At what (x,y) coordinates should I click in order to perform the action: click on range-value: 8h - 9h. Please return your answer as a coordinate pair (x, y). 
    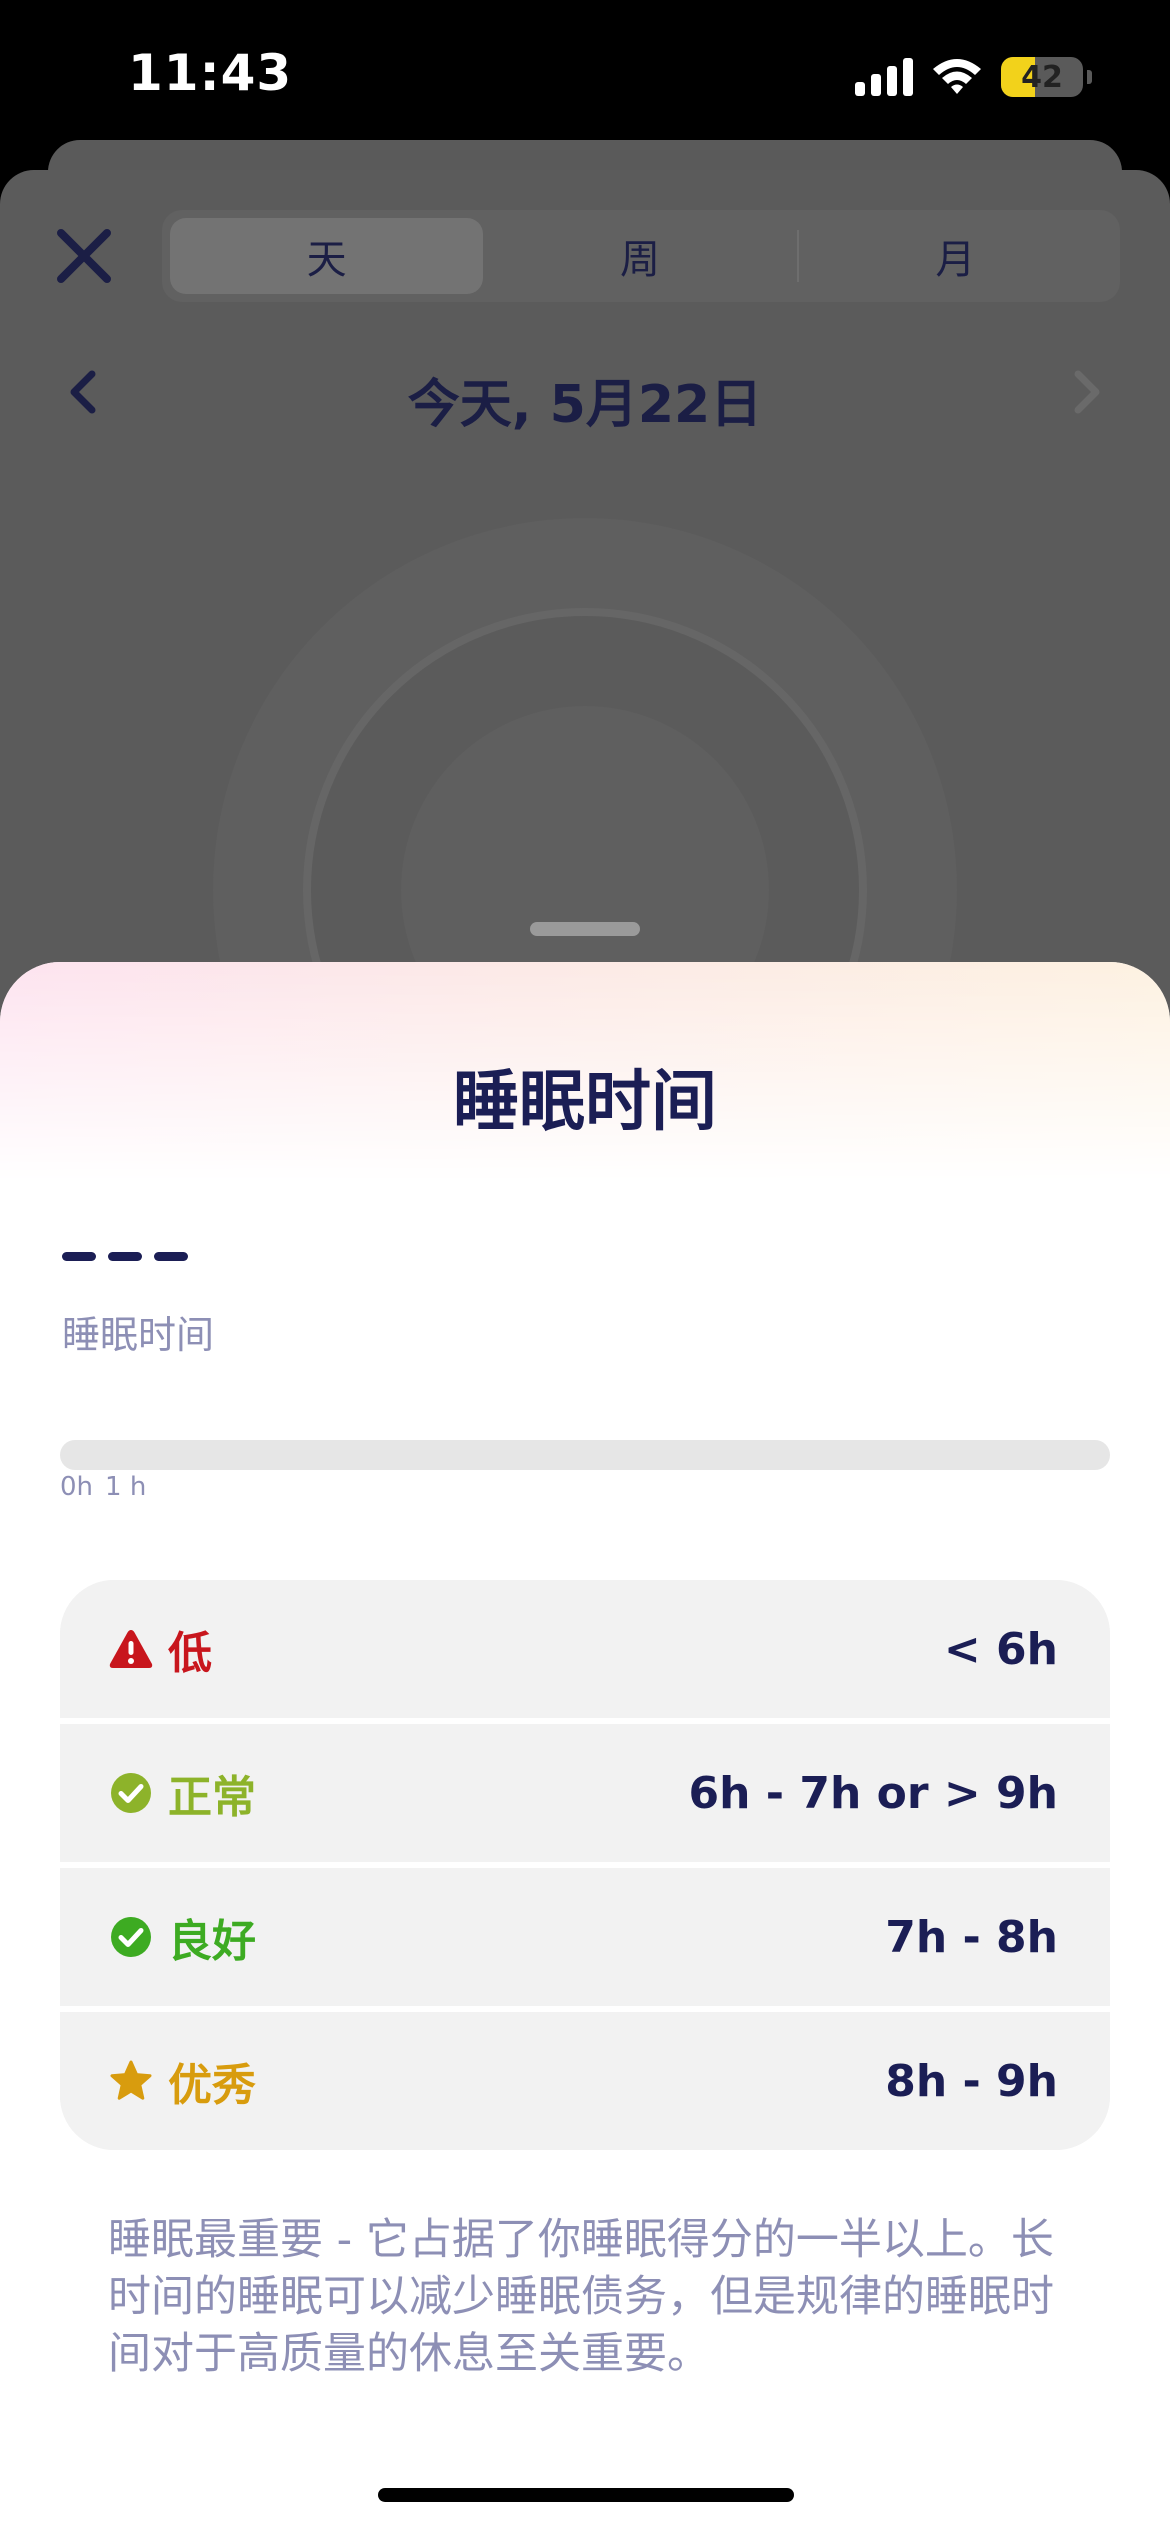
    Looking at the image, I should click on (971, 2081).